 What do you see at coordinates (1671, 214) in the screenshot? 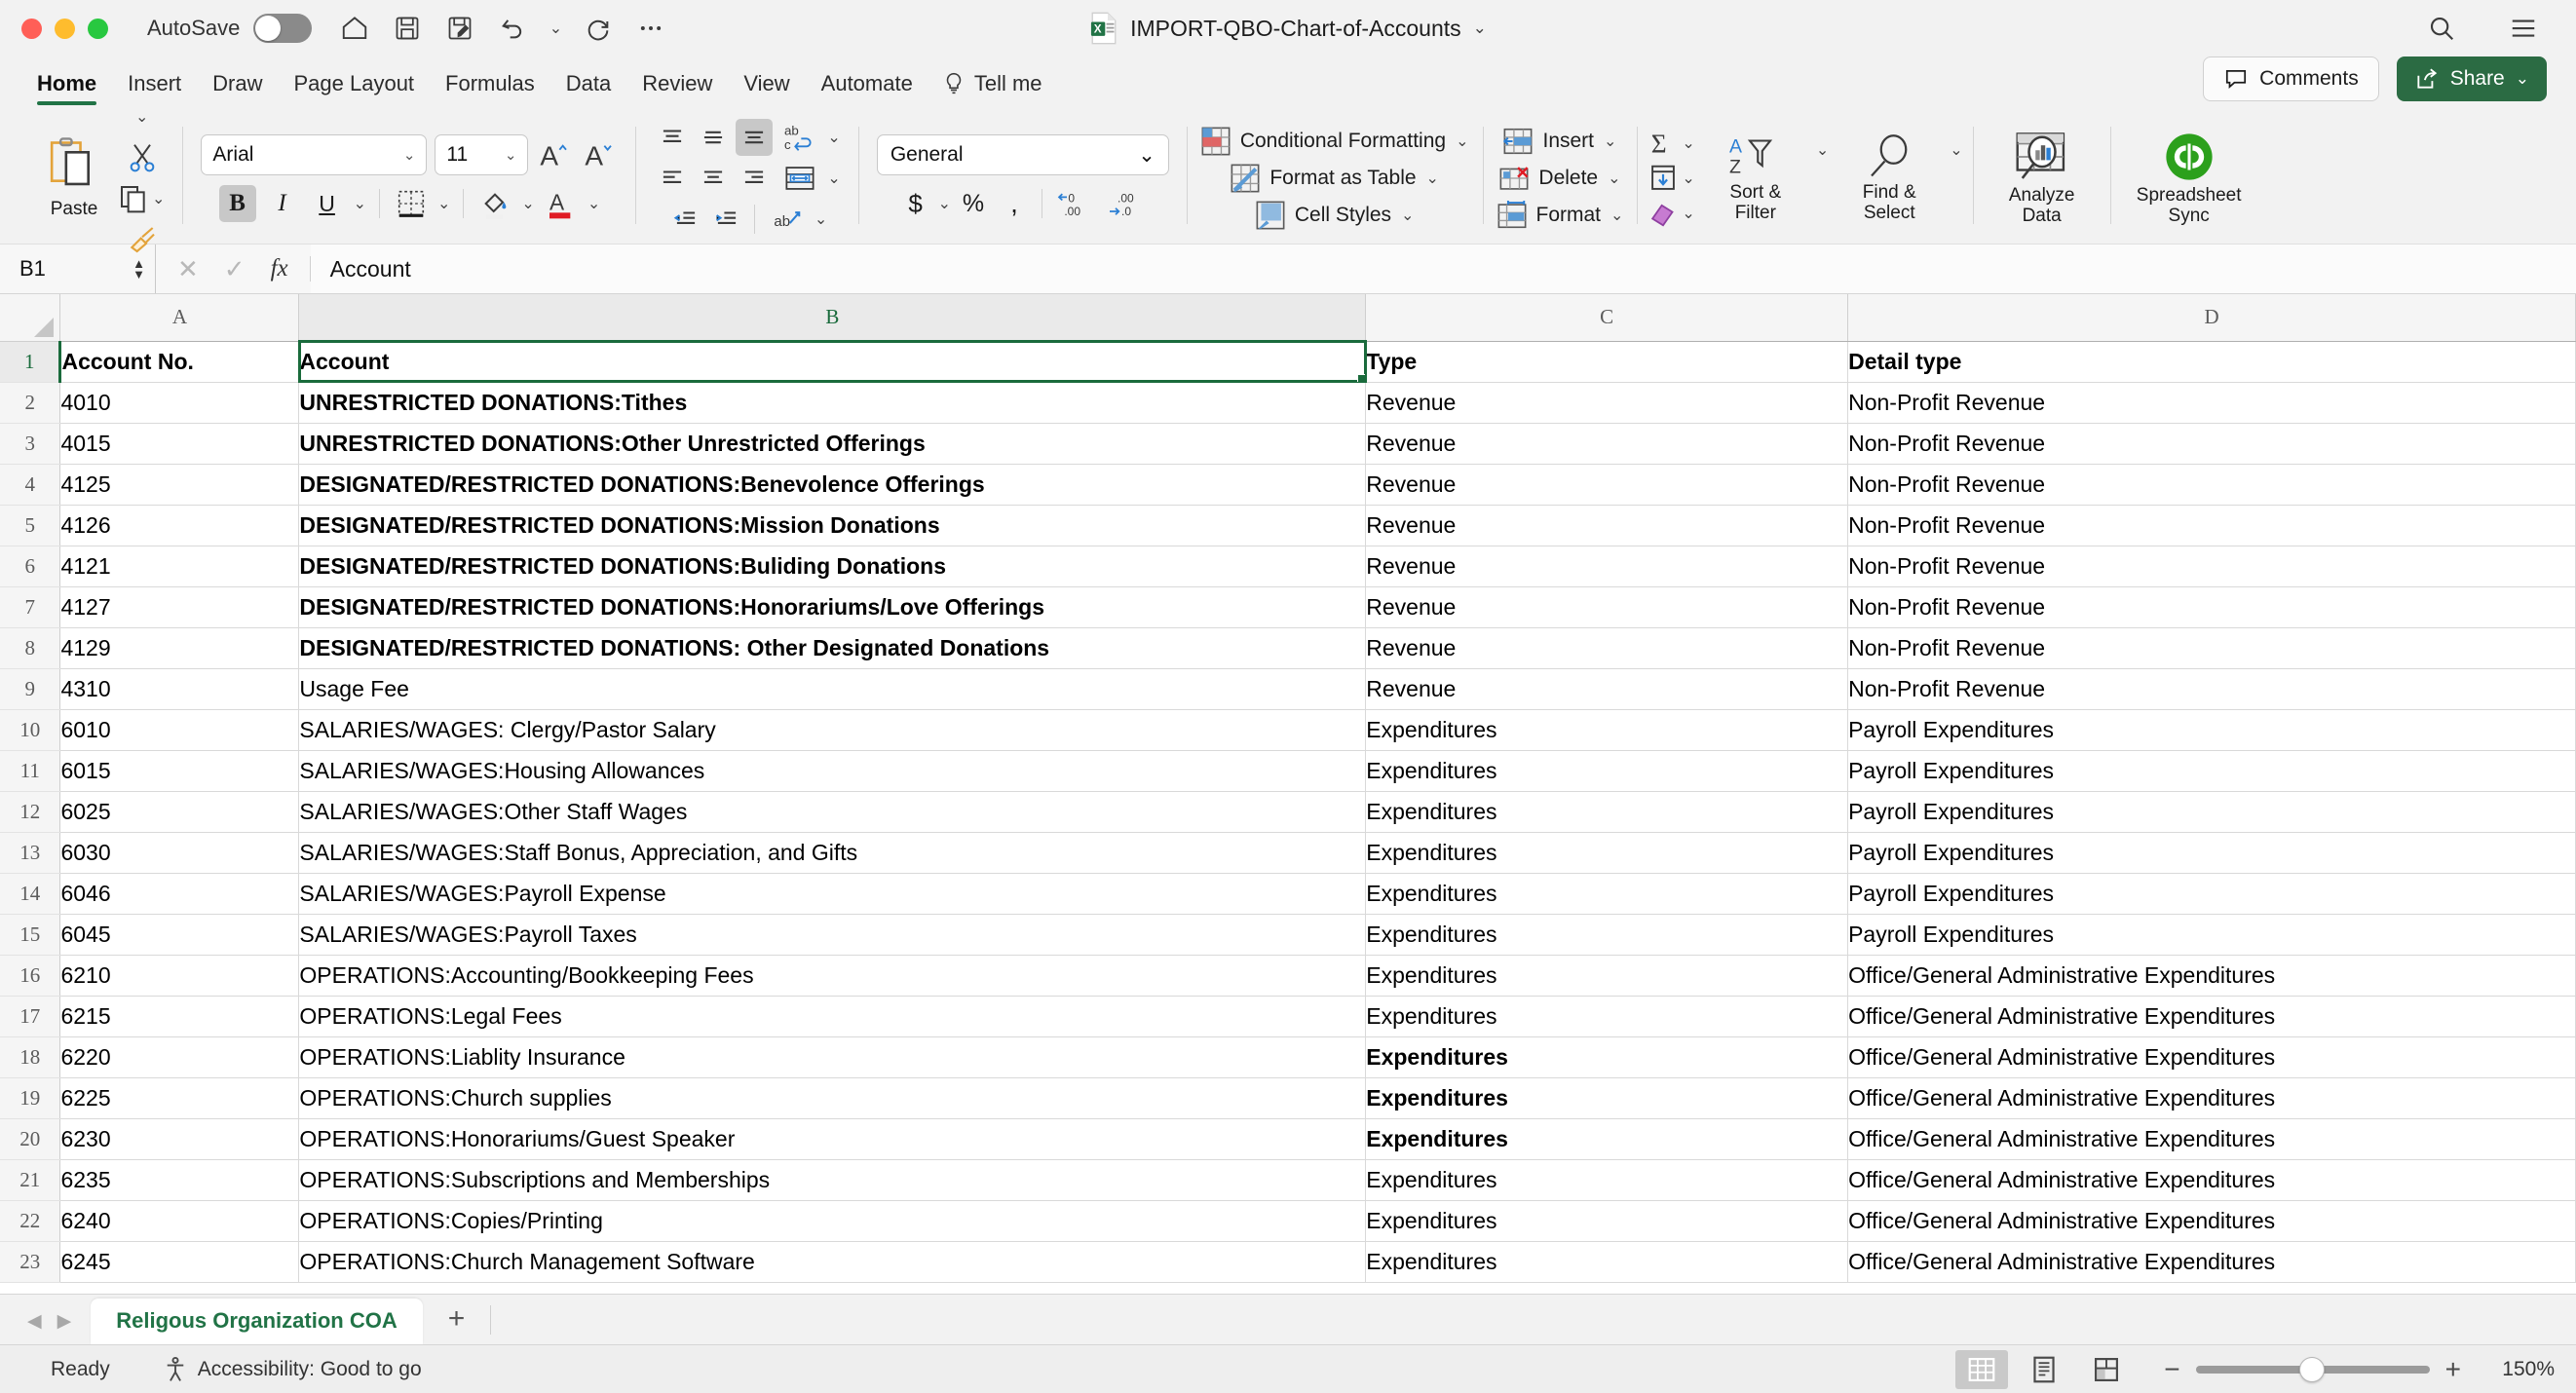
I see `clear-button: ⌄` at bounding box center [1671, 214].